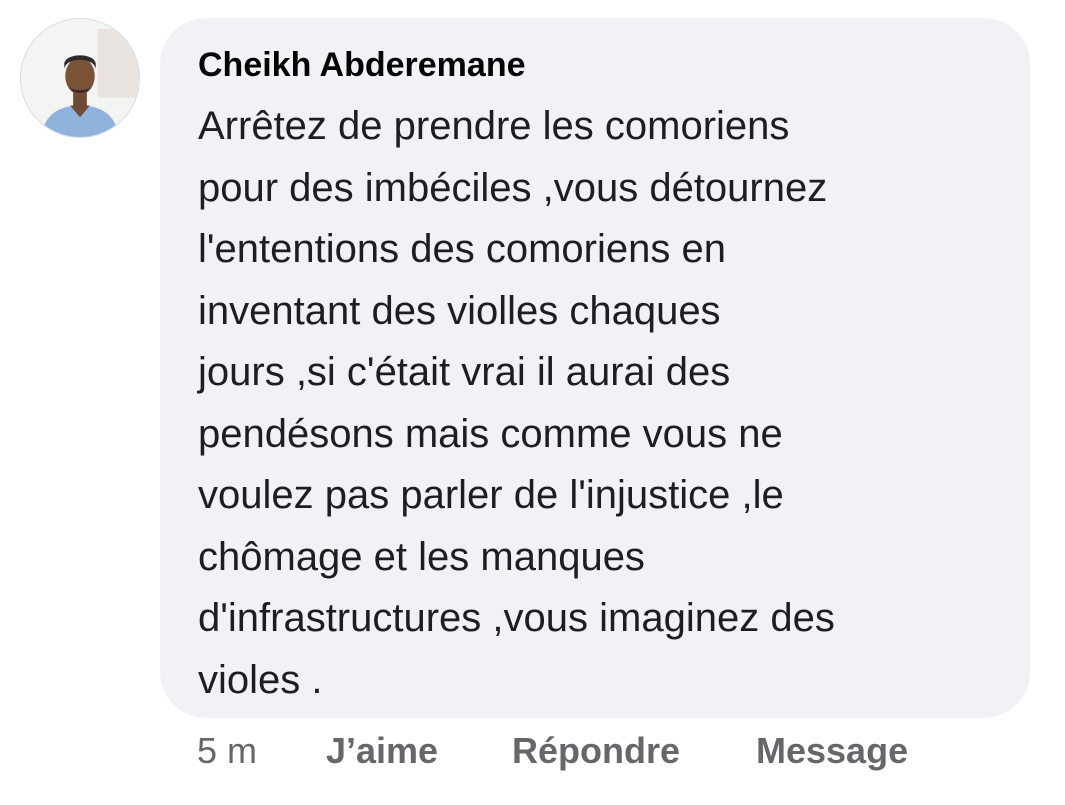 The height and width of the screenshot is (805, 1065). Describe the element at coordinates (421, 556) in the screenshot. I see `comment-text-line: chômage et les manques` at that location.